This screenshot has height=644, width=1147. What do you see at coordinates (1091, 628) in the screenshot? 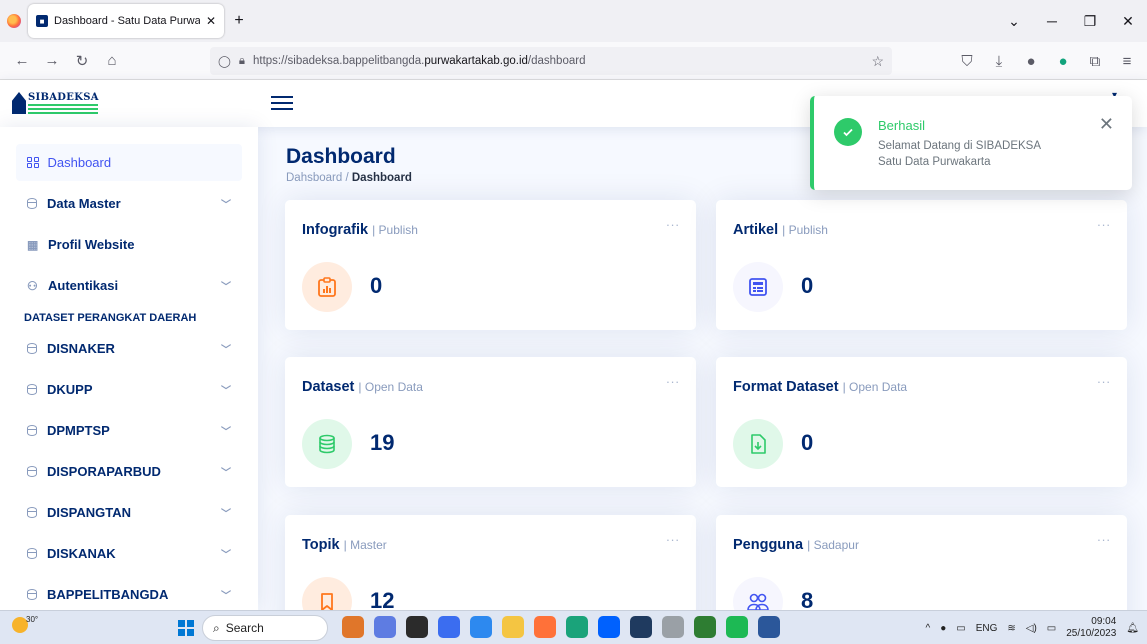
I see `clock: 09:04 25/10/2023` at bounding box center [1091, 628].